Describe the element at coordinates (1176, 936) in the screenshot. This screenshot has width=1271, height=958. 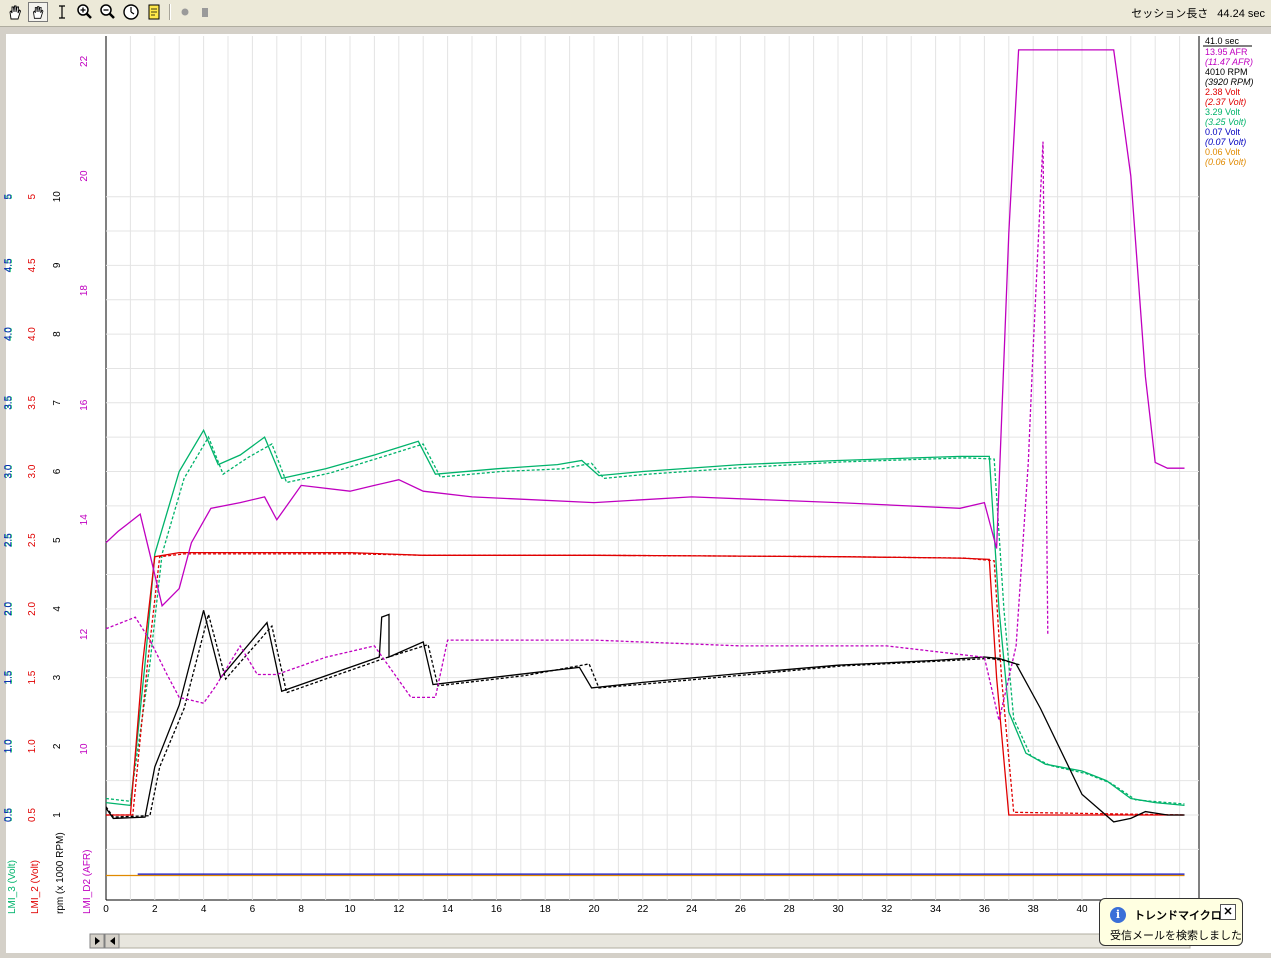
I see `notification-message: 受信メールを検索しました` at that location.